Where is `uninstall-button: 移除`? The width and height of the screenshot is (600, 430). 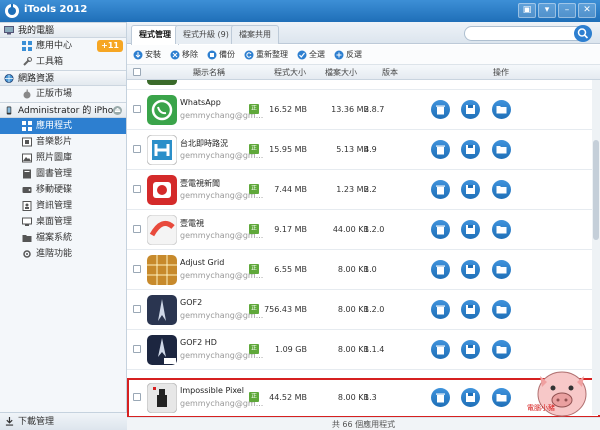
uninstall-button: 移除 is located at coordinates (184, 54).